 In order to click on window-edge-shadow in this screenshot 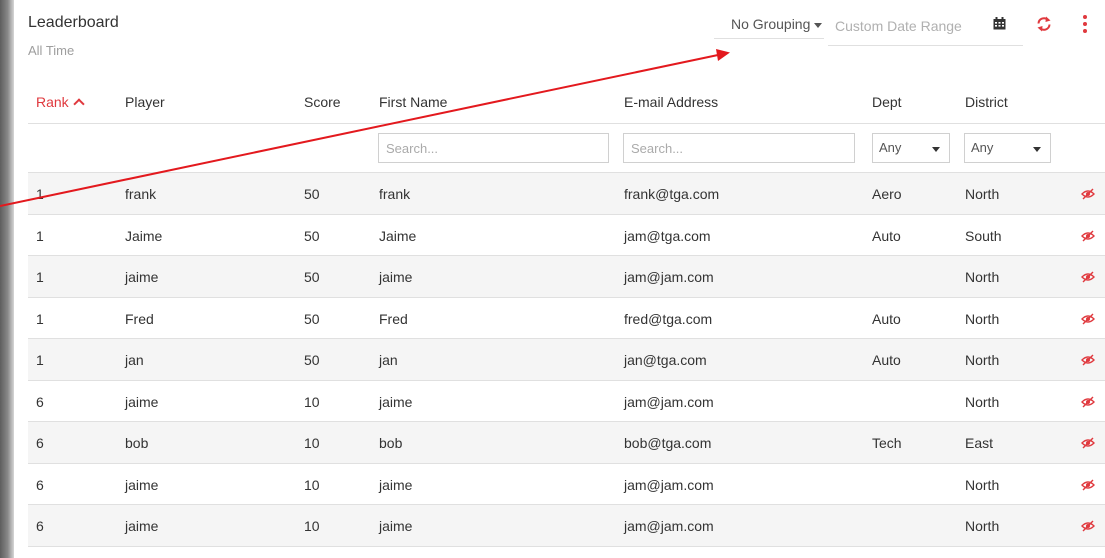, I will do `click(7, 279)`.